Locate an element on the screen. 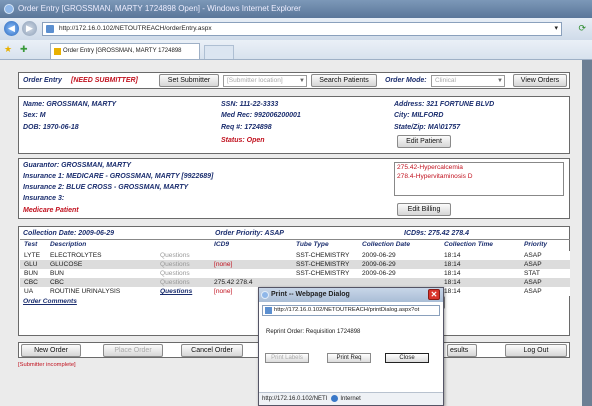  results-button: esults is located at coordinates (462, 350).